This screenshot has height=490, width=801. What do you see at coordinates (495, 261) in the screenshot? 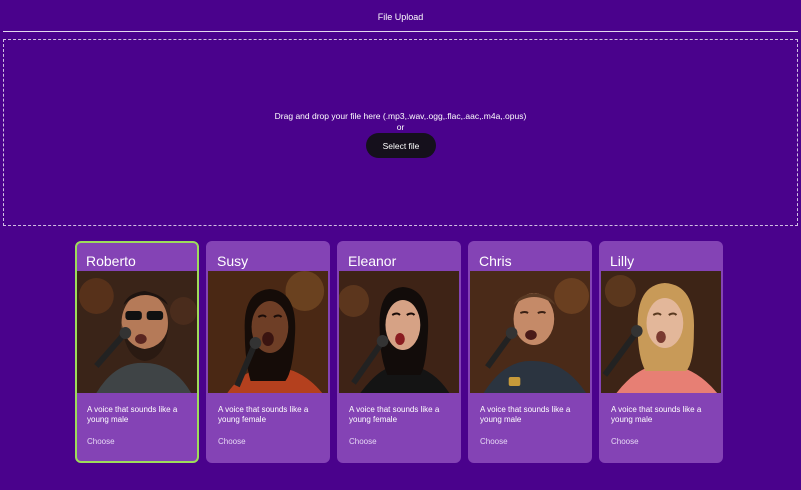
I see `voice-name: Chris` at bounding box center [495, 261].